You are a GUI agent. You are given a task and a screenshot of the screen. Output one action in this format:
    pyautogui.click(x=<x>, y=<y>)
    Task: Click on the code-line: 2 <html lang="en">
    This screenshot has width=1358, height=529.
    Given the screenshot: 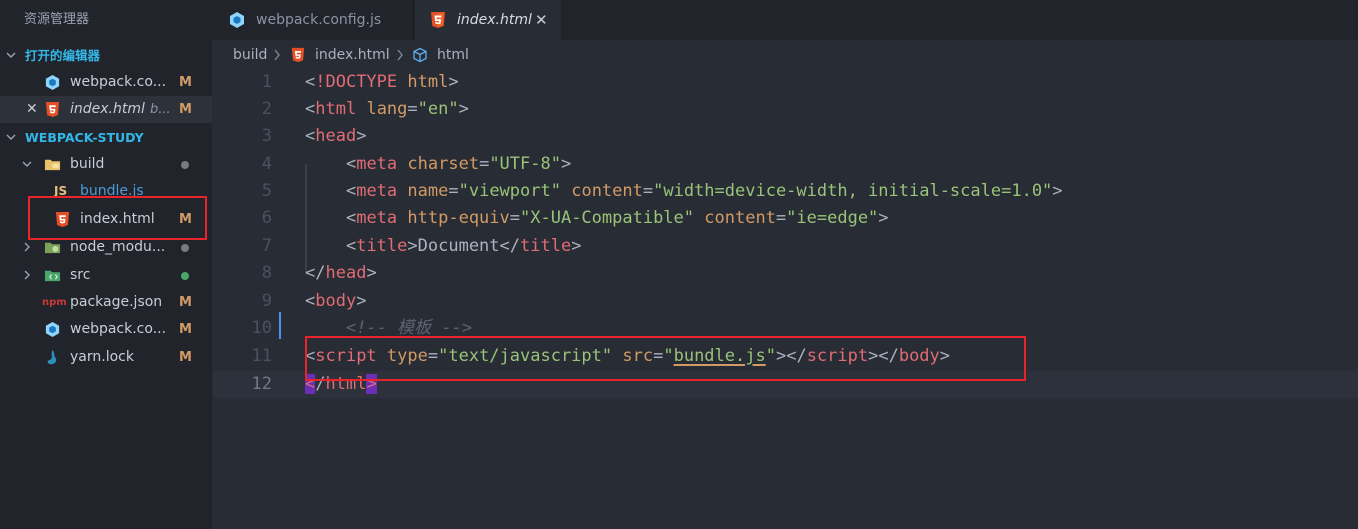 What is the action you would take?
    pyautogui.click(x=785, y=109)
    